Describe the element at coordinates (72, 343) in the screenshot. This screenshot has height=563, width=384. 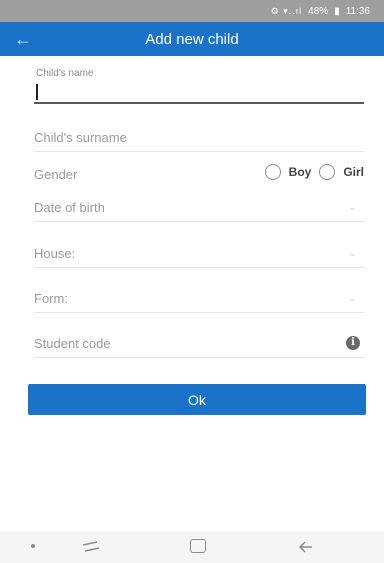
I see `student-code-placeholder: Student code` at that location.